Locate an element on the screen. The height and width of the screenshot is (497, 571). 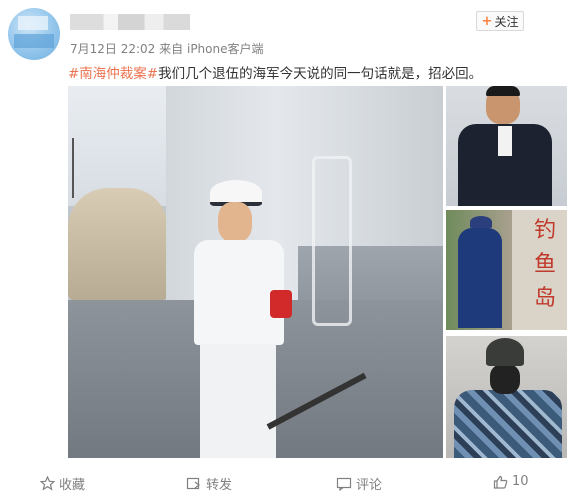
like-button: 10 is located at coordinates (511, 481).